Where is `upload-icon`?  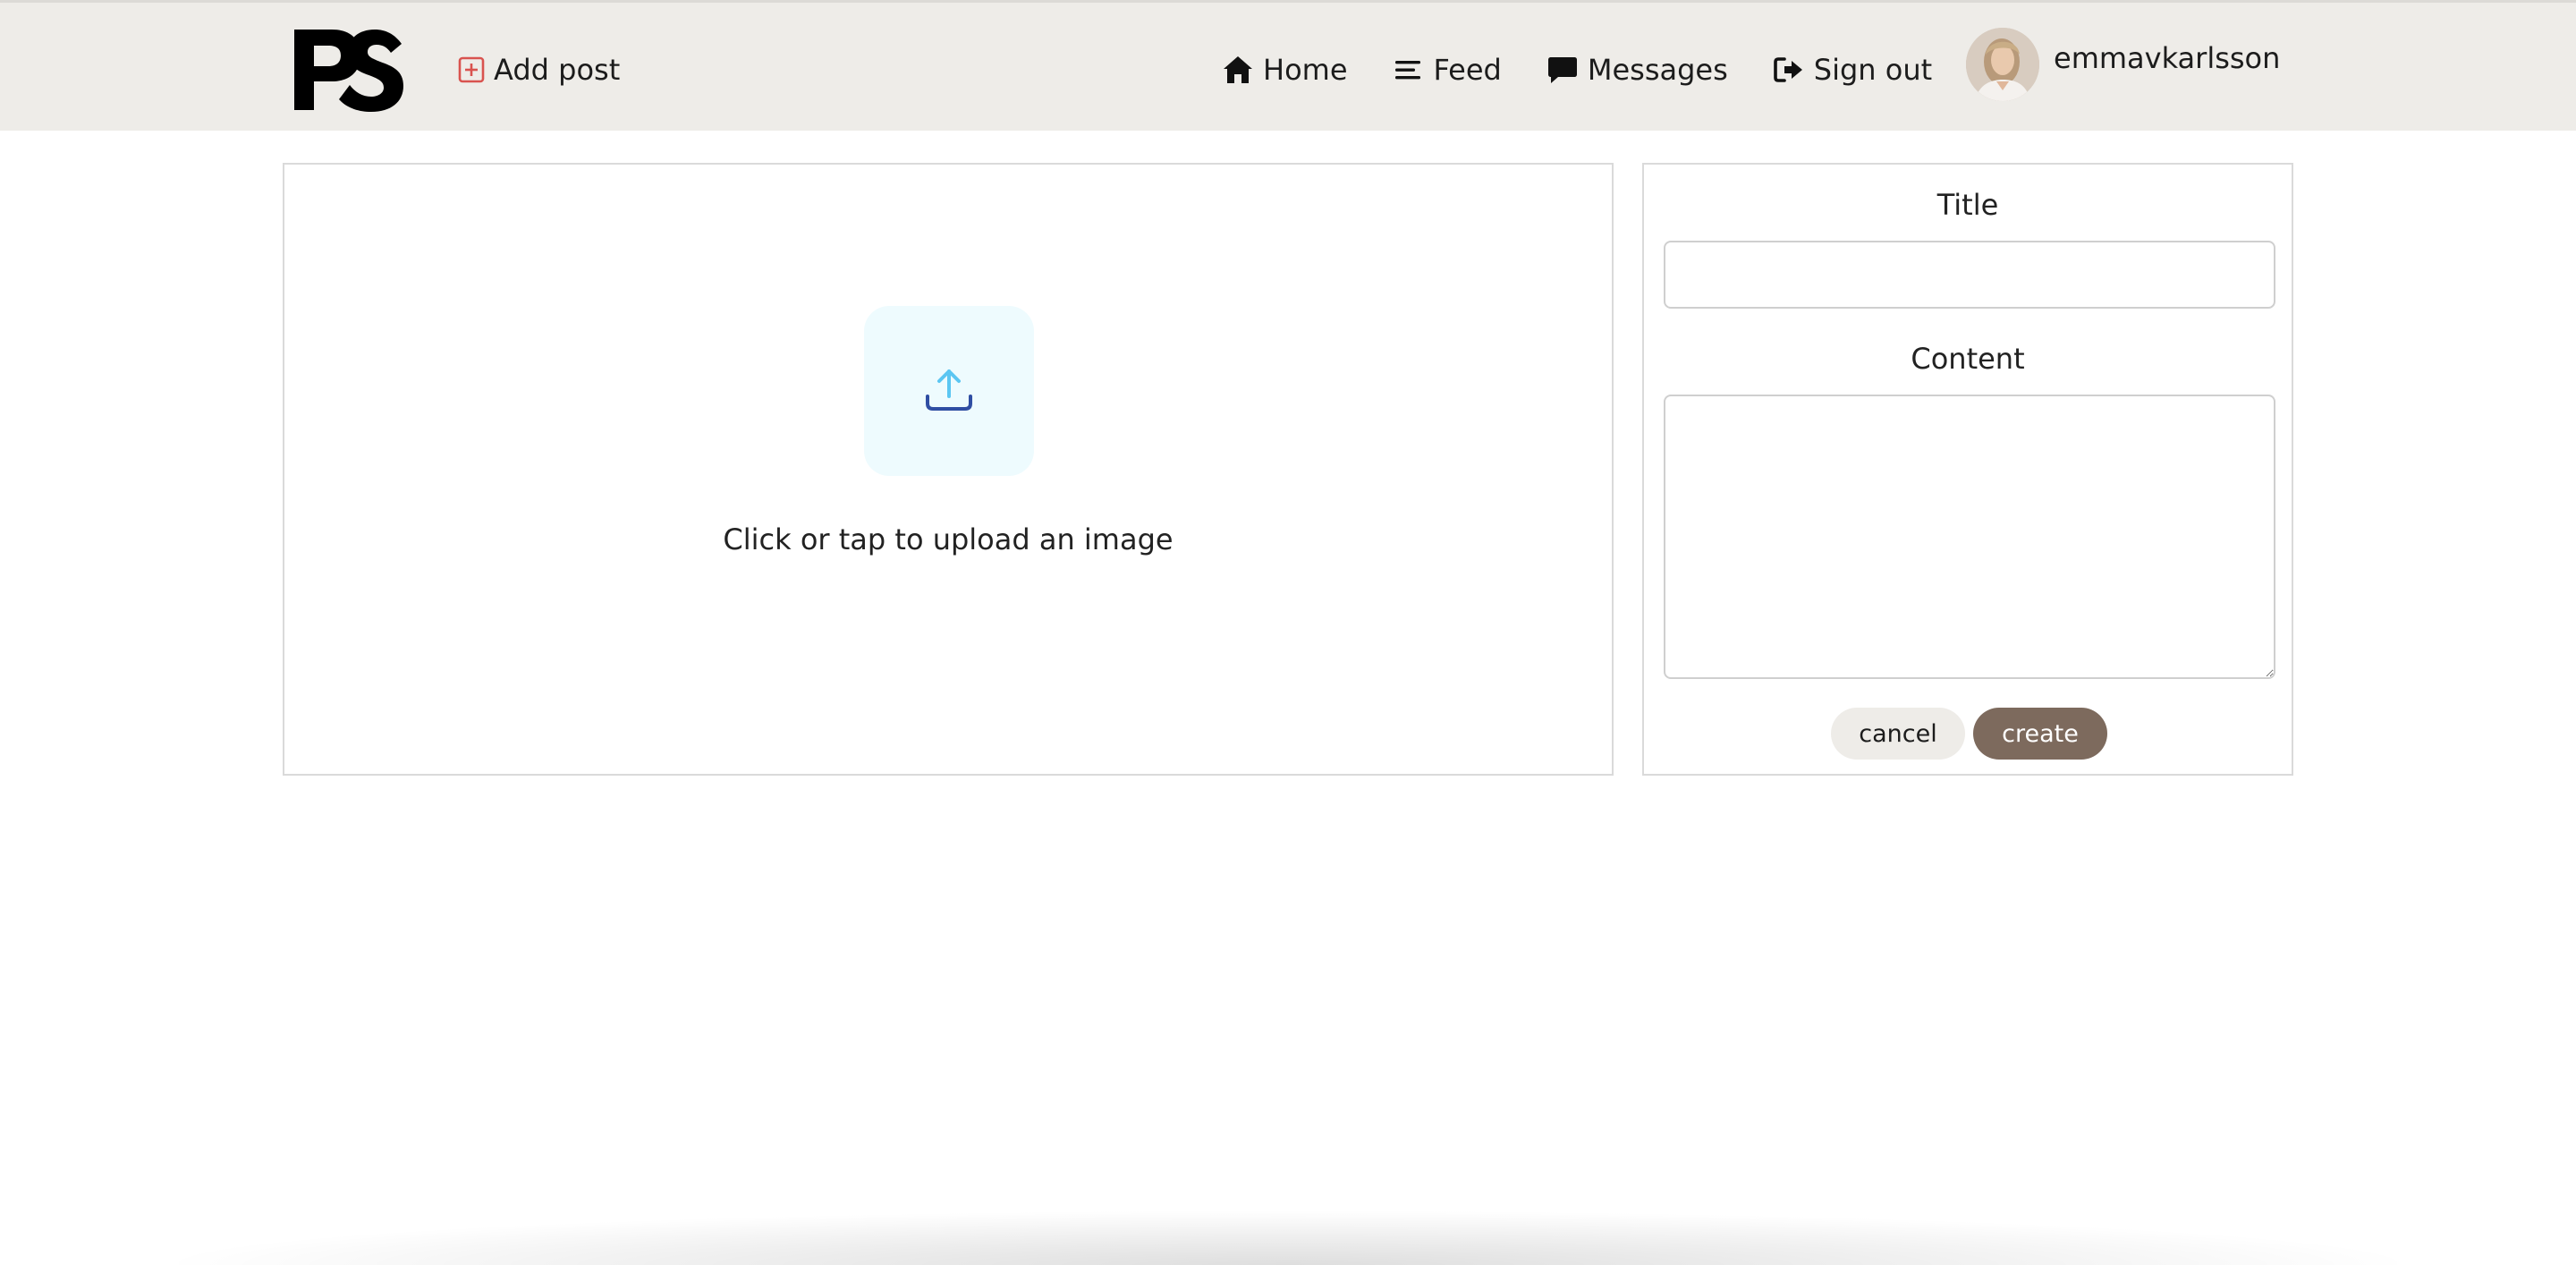 upload-icon is located at coordinates (949, 390).